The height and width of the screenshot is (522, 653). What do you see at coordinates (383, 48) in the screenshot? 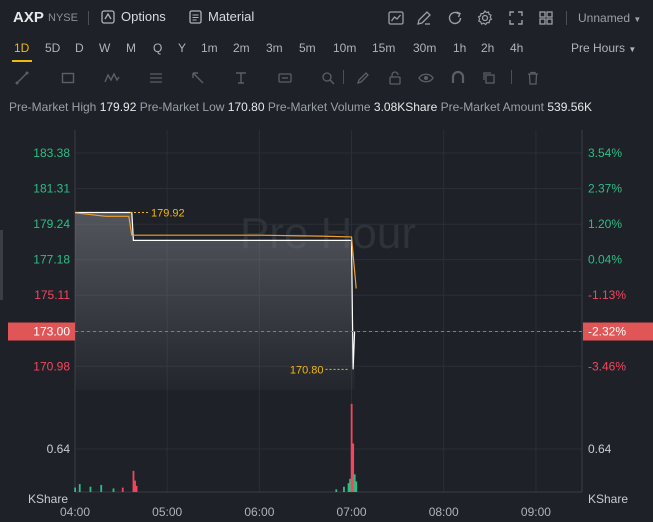
I see `timeframe-15m: 15m` at bounding box center [383, 48].